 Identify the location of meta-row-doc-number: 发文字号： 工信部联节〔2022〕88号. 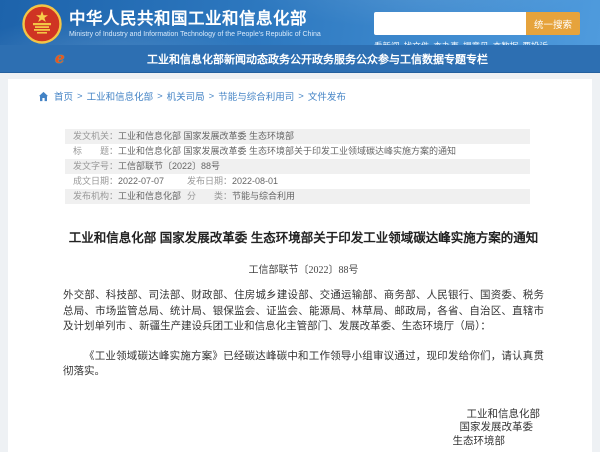
(297, 166).